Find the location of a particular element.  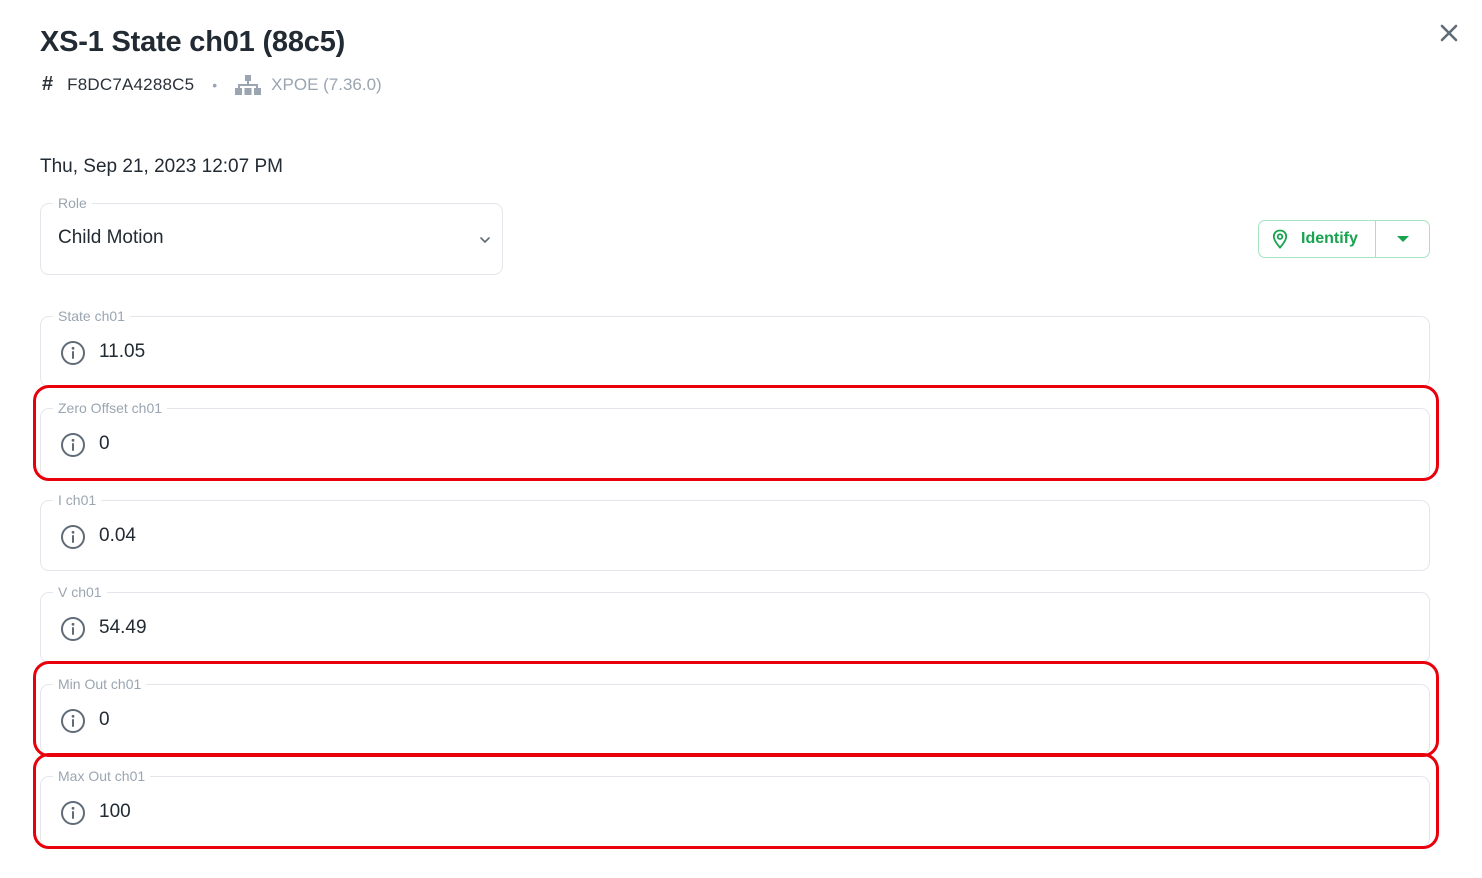

role-value: Child Motion is located at coordinates (111, 237).